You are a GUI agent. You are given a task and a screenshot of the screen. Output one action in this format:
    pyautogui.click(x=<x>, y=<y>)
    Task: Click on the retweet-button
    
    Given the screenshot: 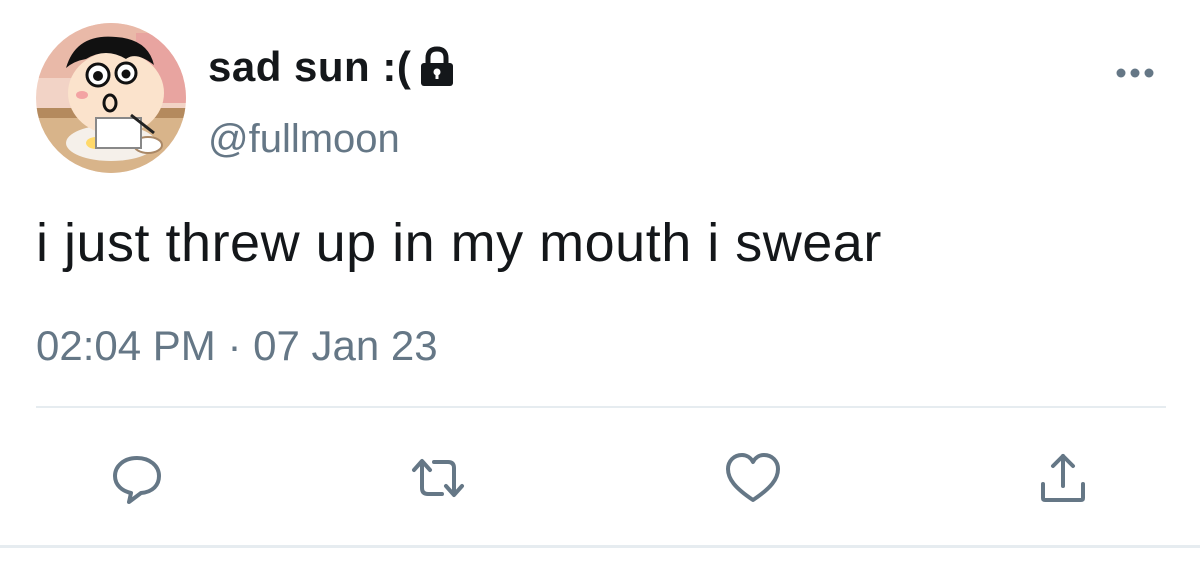 What is the action you would take?
    pyautogui.click(x=438, y=478)
    